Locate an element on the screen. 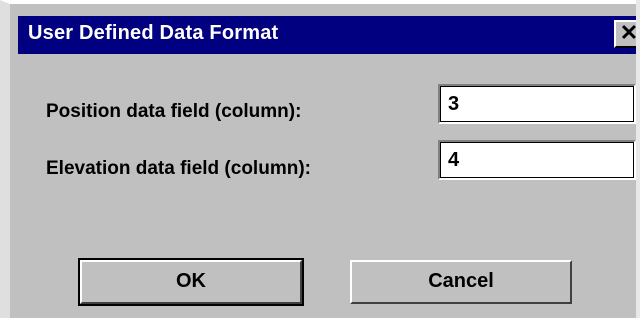 This screenshot has width=640, height=318. position-field-label: Position data field (column): is located at coordinates (174, 111).